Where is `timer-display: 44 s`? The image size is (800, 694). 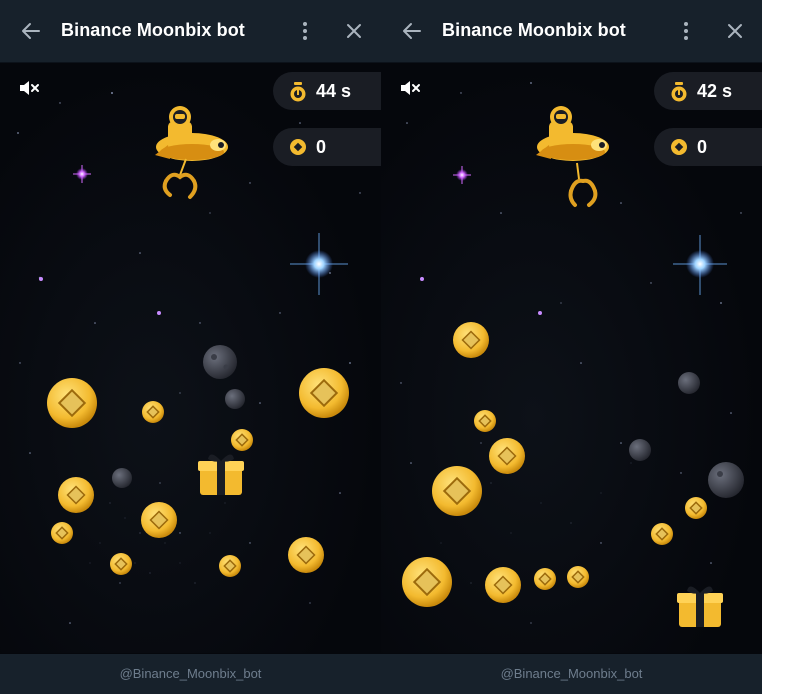
timer-display: 44 s is located at coordinates (327, 91).